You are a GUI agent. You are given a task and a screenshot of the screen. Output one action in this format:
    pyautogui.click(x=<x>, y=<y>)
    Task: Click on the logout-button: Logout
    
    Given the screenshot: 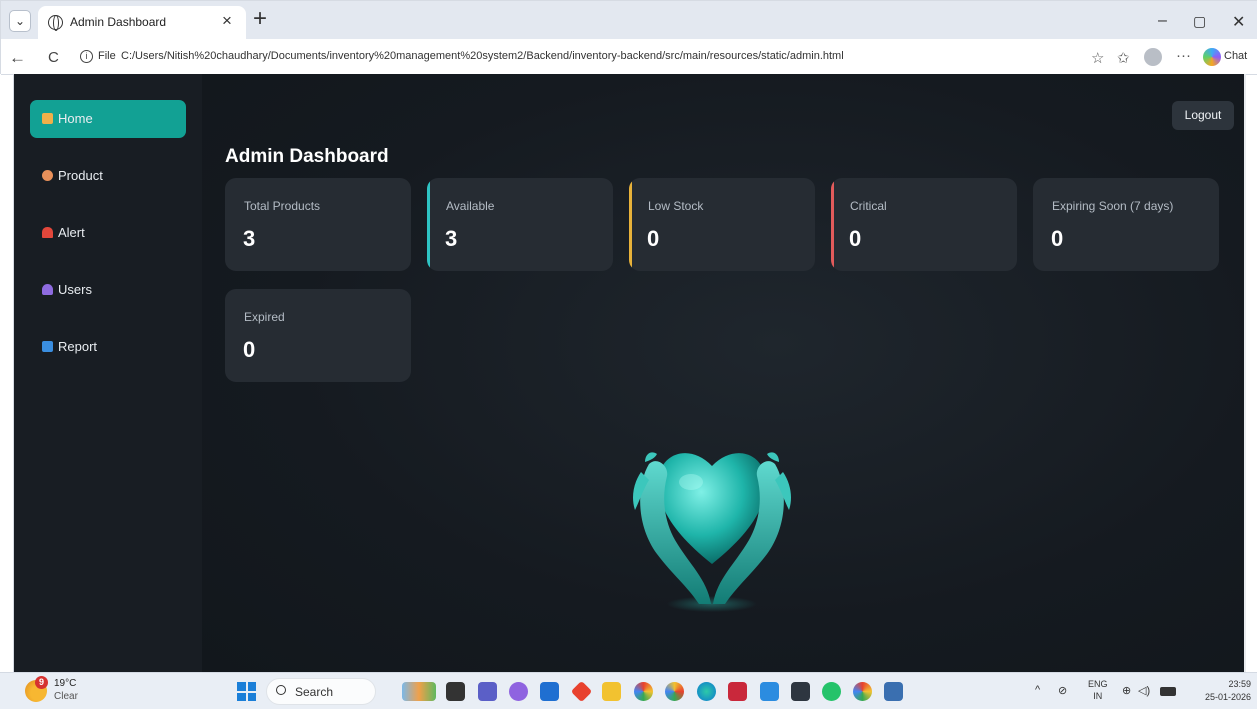 What is the action you would take?
    pyautogui.click(x=1203, y=115)
    